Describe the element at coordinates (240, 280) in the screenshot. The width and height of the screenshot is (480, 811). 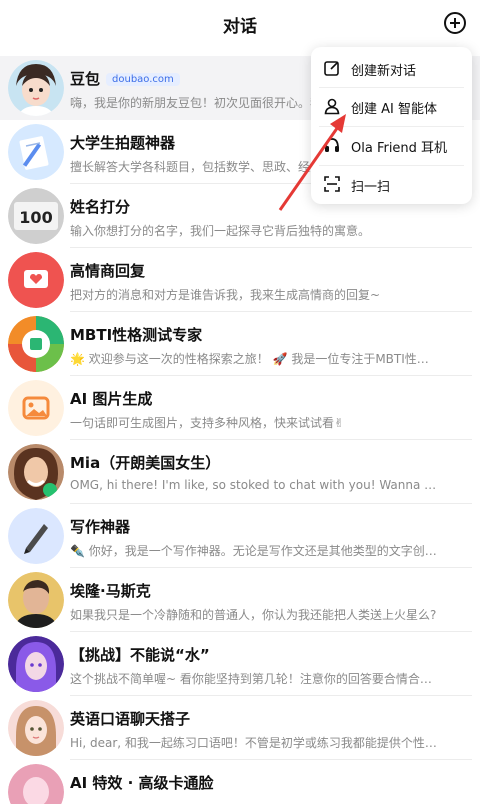
I see `conversation-item: 高情商回复 把对方的消息和对方是谁告诉我，我来生成高情商的回复~` at that location.